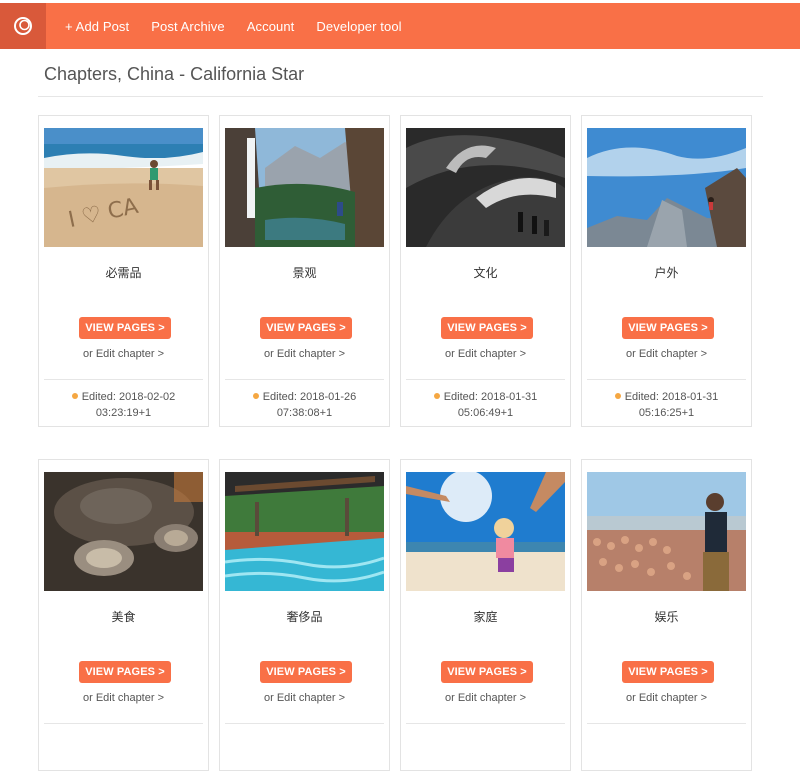 The height and width of the screenshot is (771, 800). Describe the element at coordinates (485, 413) in the screenshot. I see `edited-time: 05:06:49+1` at that location.